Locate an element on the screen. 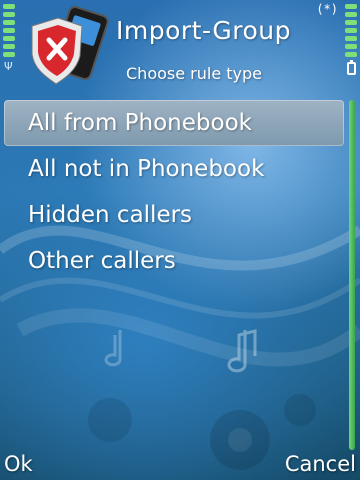 Image resolution: width=360 pixels, height=480 pixels. bluetooth-icon: (*) is located at coordinates (327, 9).